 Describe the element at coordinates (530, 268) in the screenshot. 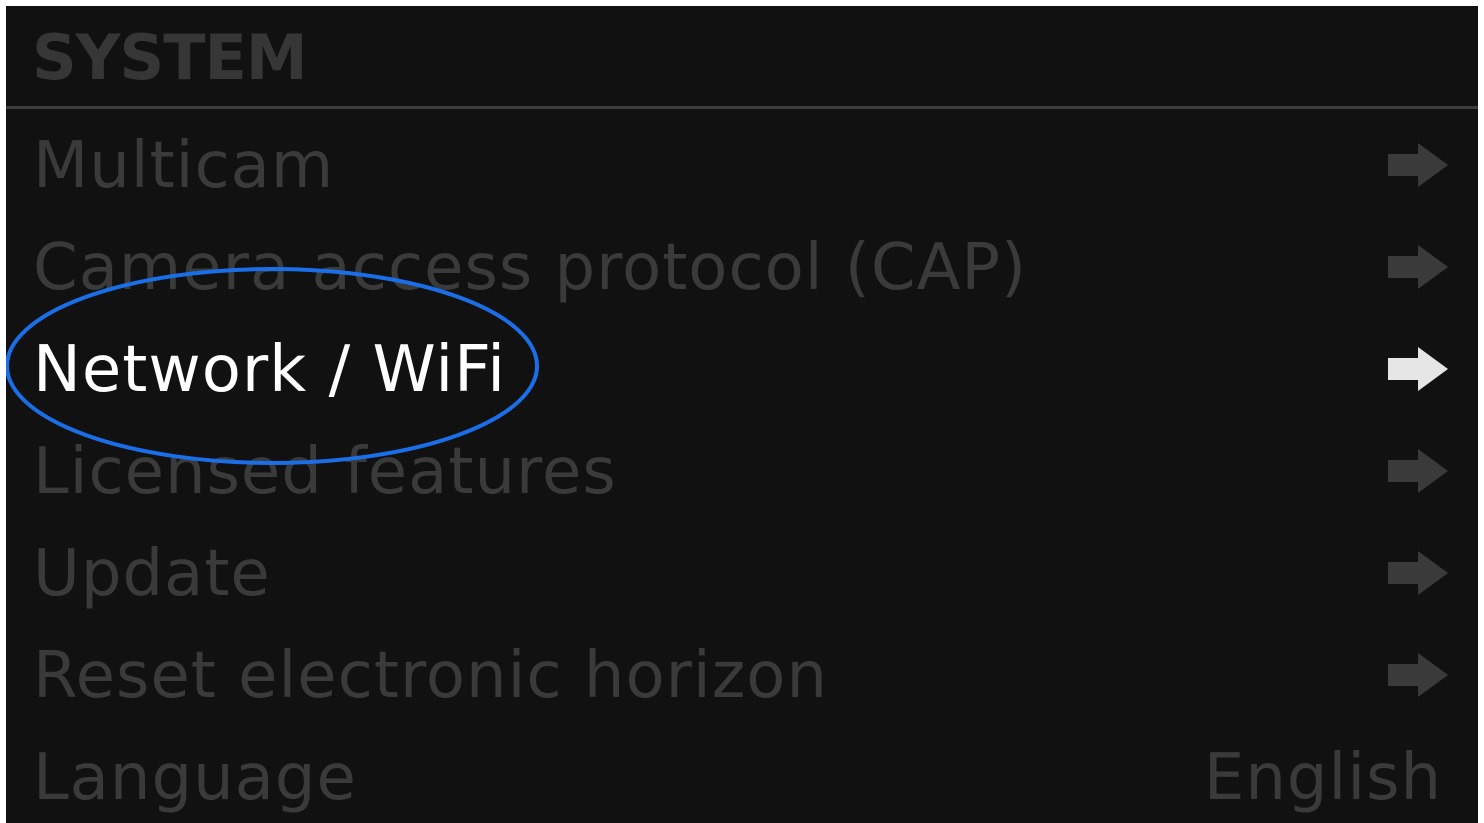

I see `menu-item-label: Camera access protocol (CAP)` at that location.